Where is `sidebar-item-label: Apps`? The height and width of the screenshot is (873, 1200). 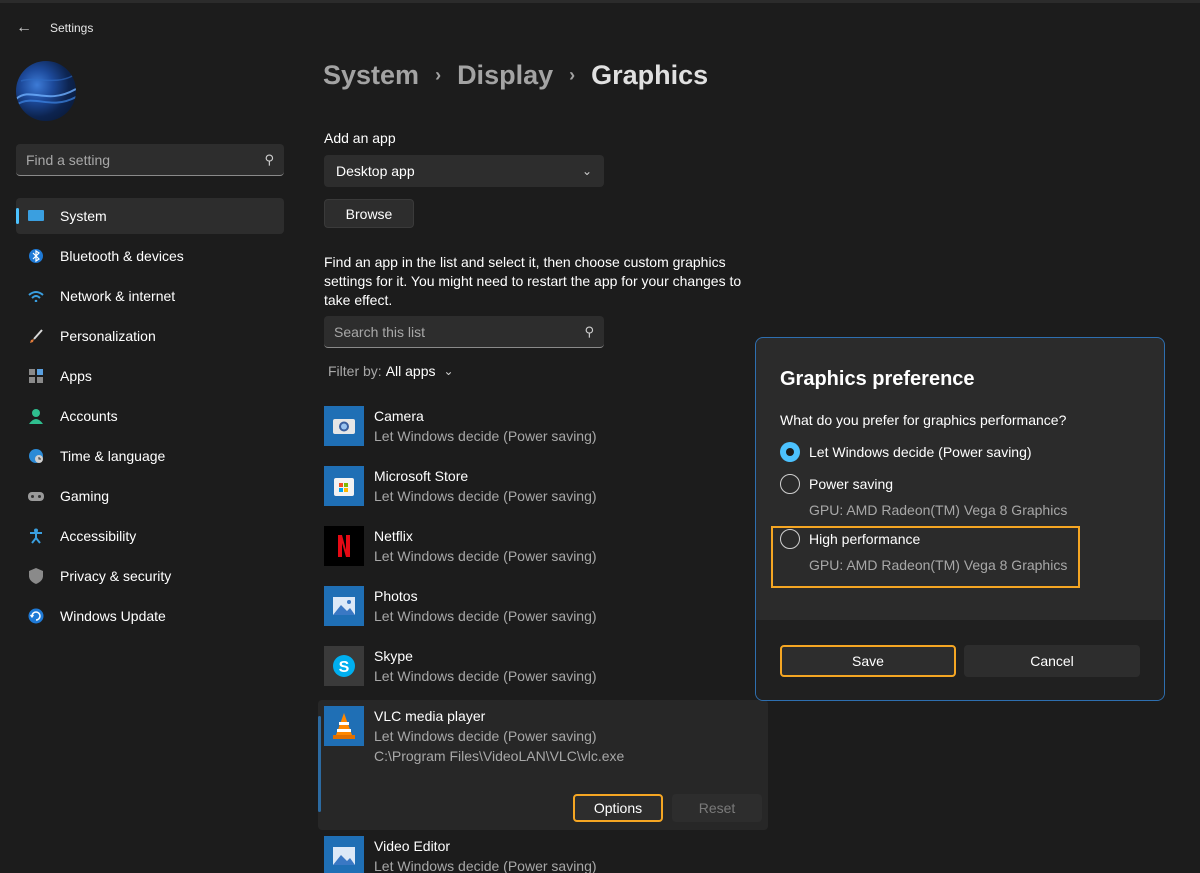 sidebar-item-label: Apps is located at coordinates (76, 376).